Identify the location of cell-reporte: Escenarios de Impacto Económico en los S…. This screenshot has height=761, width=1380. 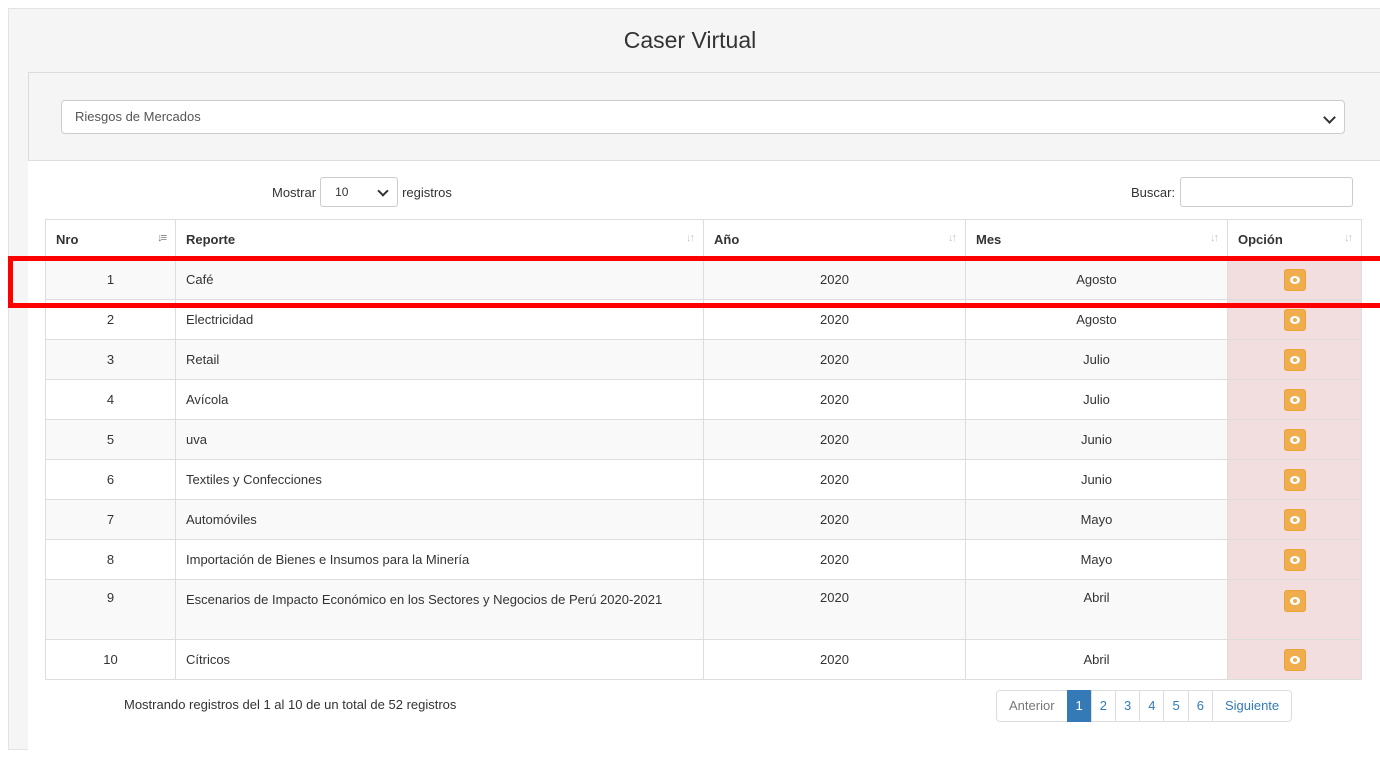
(439, 609).